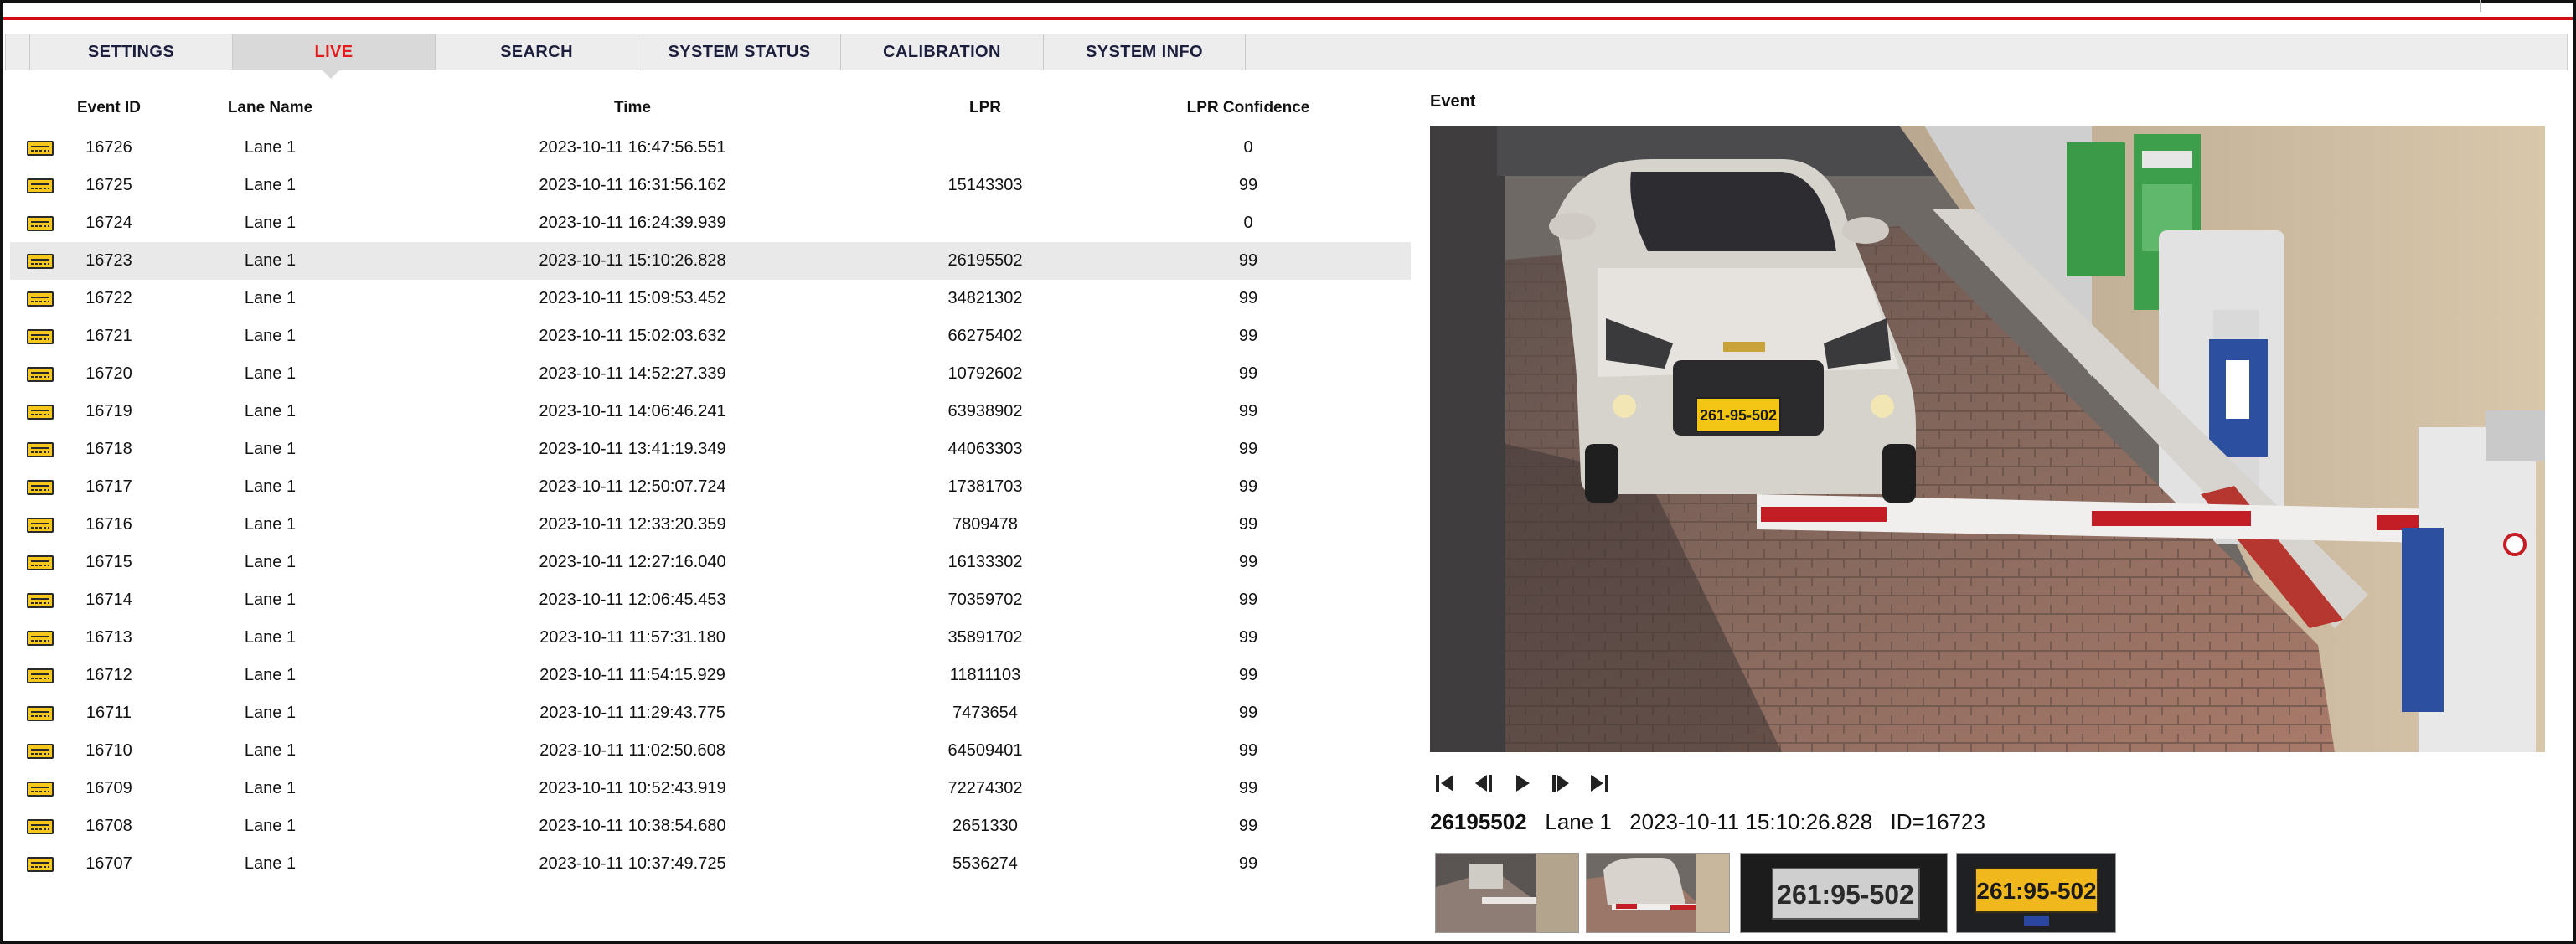 Image resolution: width=2576 pixels, height=944 pixels. I want to click on tab-system-info: SYSTEM INFO, so click(1144, 52).